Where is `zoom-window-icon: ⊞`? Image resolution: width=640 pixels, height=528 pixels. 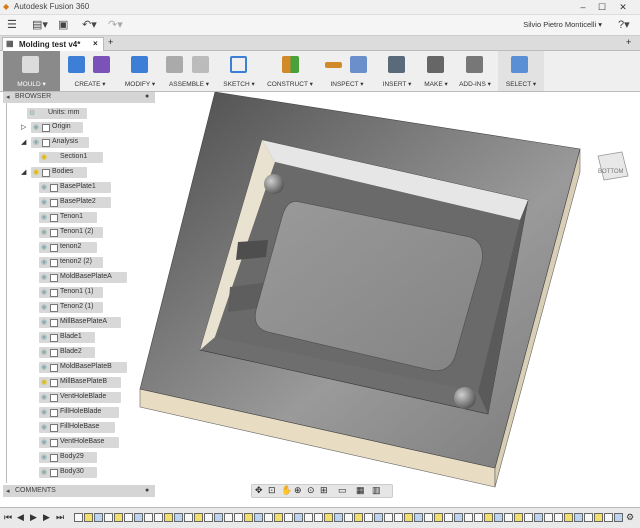 zoom-window-icon: ⊞ is located at coordinates (324, 490).